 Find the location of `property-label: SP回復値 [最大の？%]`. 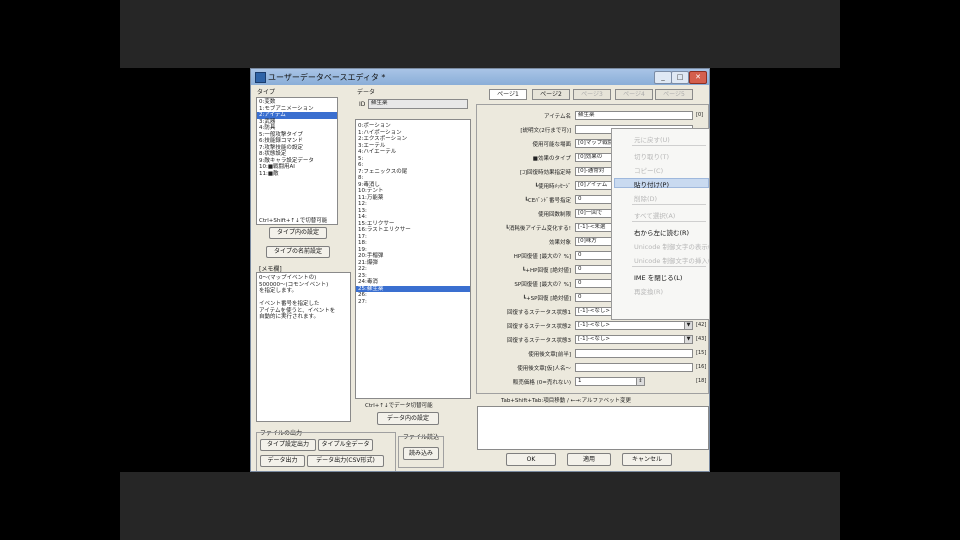

property-label: SP回復値 [最大の？%] is located at coordinates (542, 285).